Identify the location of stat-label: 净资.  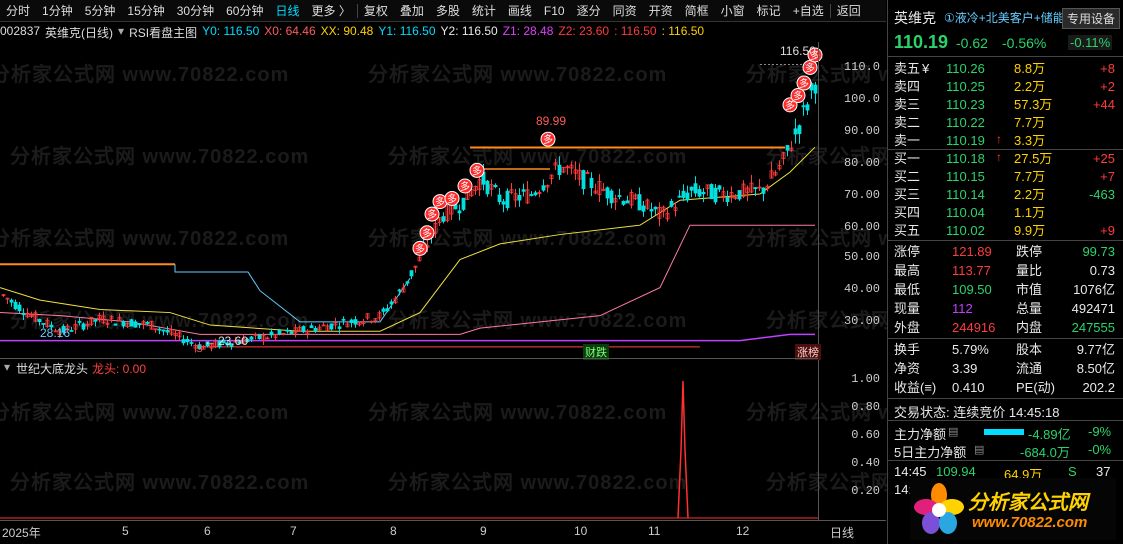
(907, 368).